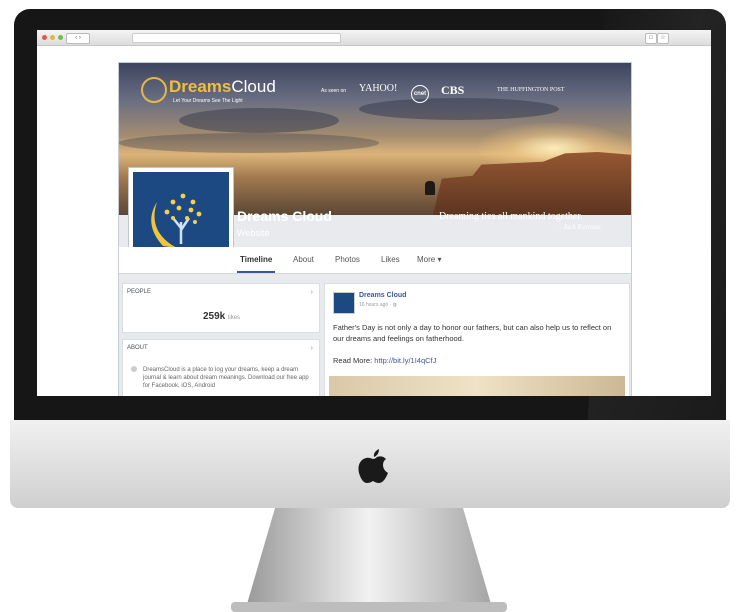  Describe the element at coordinates (405, 360) in the screenshot. I see `post-link-url: http://bit.ly/1I4qCfJ` at that location.